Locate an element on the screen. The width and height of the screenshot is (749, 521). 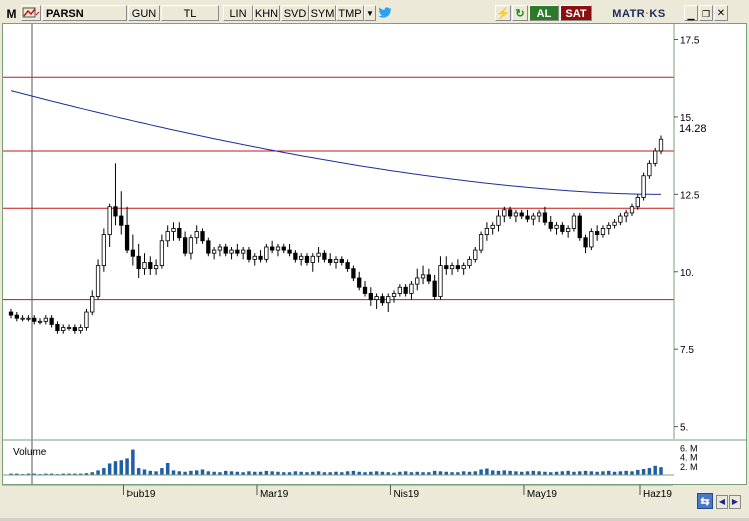
multi-icon is located at coordinates (31, 13).